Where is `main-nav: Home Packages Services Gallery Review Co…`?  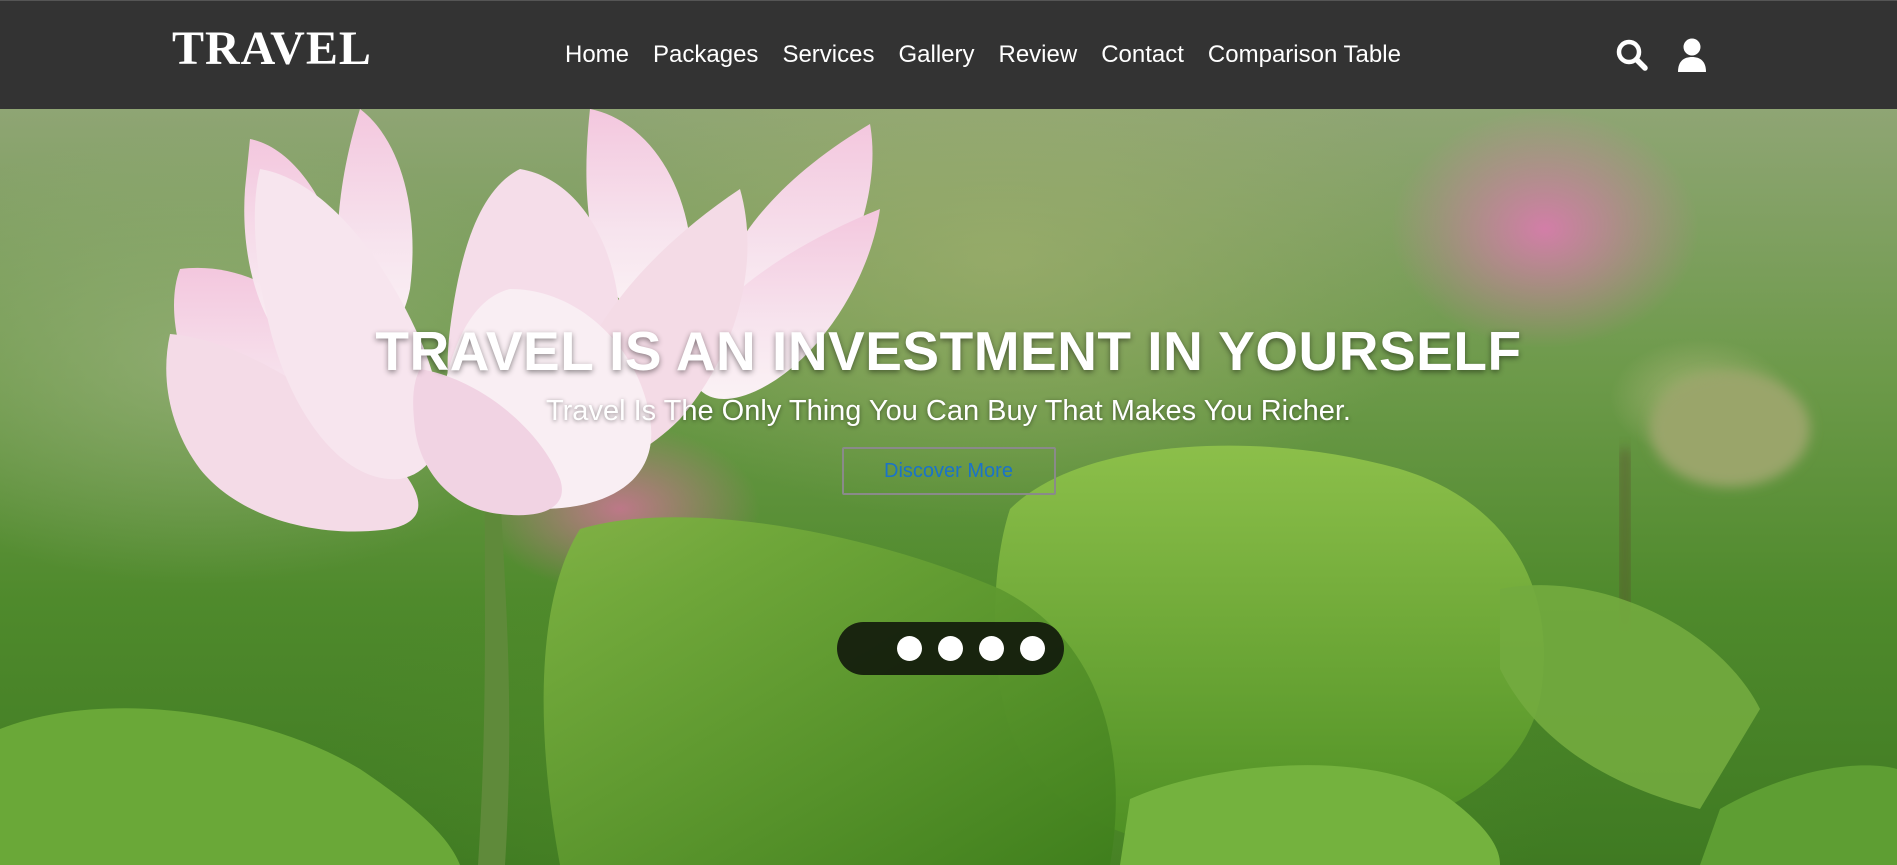
main-nav: Home Packages Services Gallery Review Co… is located at coordinates (983, 55).